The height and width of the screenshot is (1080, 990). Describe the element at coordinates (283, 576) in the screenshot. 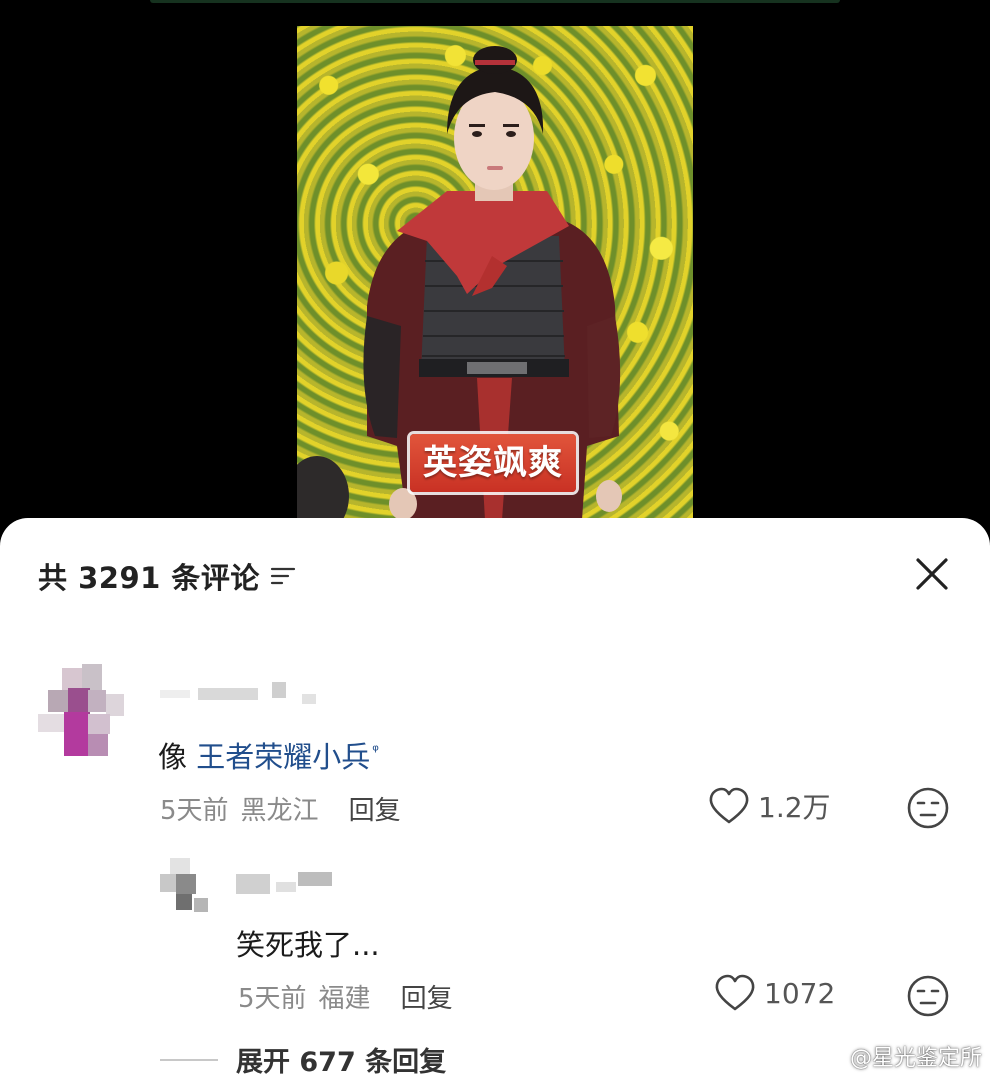

I see `filter-lines-icon` at that location.